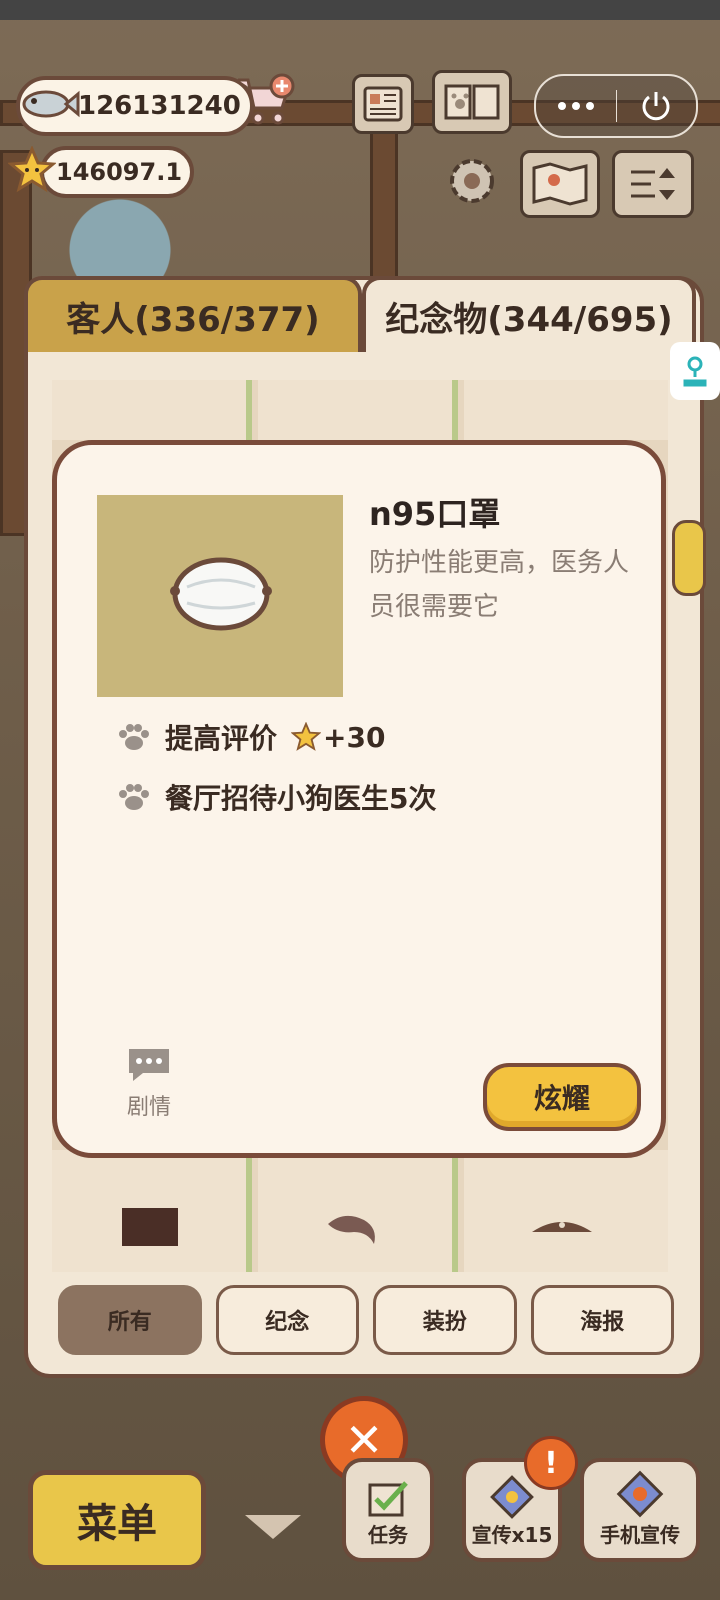  Describe the element at coordinates (301, 798) in the screenshot. I see `effect-condition-label: 餐厅招待小狗医生5次` at that location.